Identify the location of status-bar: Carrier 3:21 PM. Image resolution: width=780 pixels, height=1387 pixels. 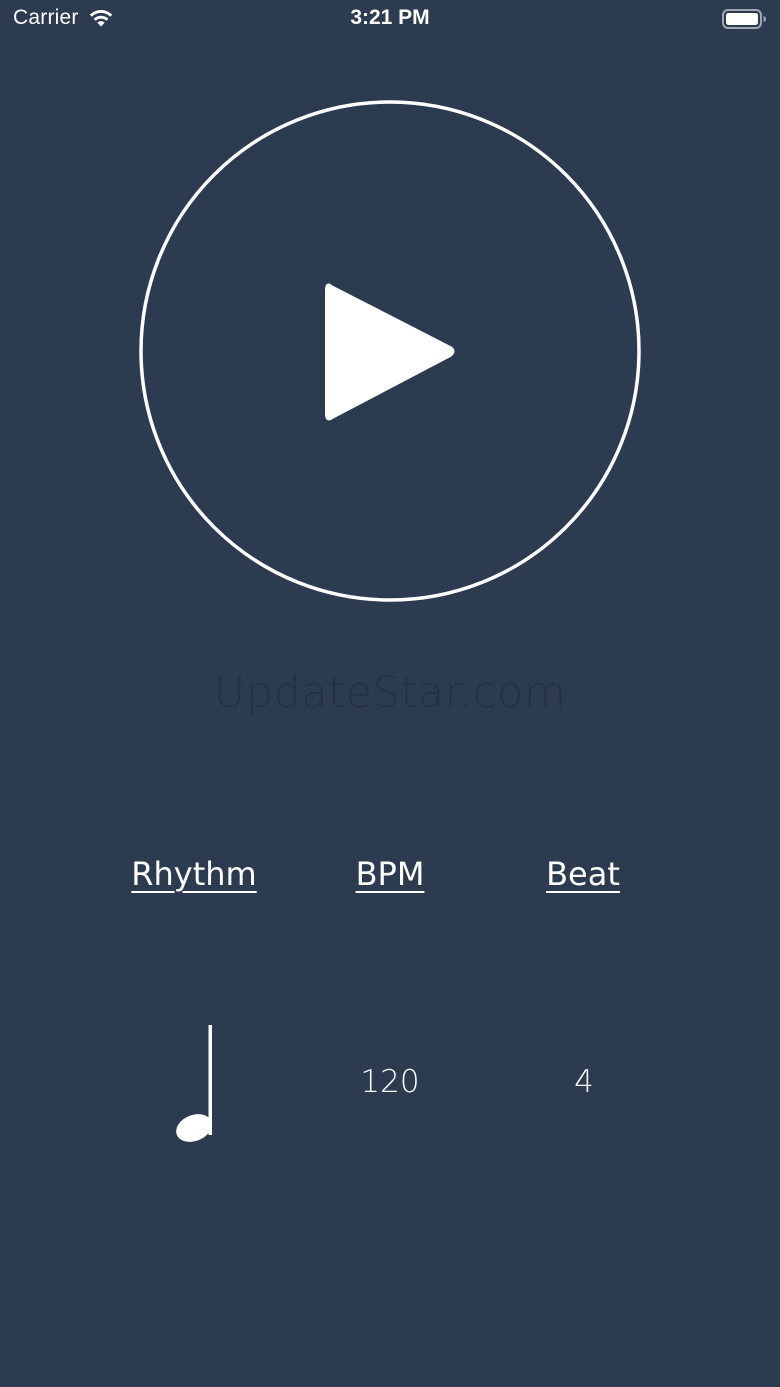
(390, 20).